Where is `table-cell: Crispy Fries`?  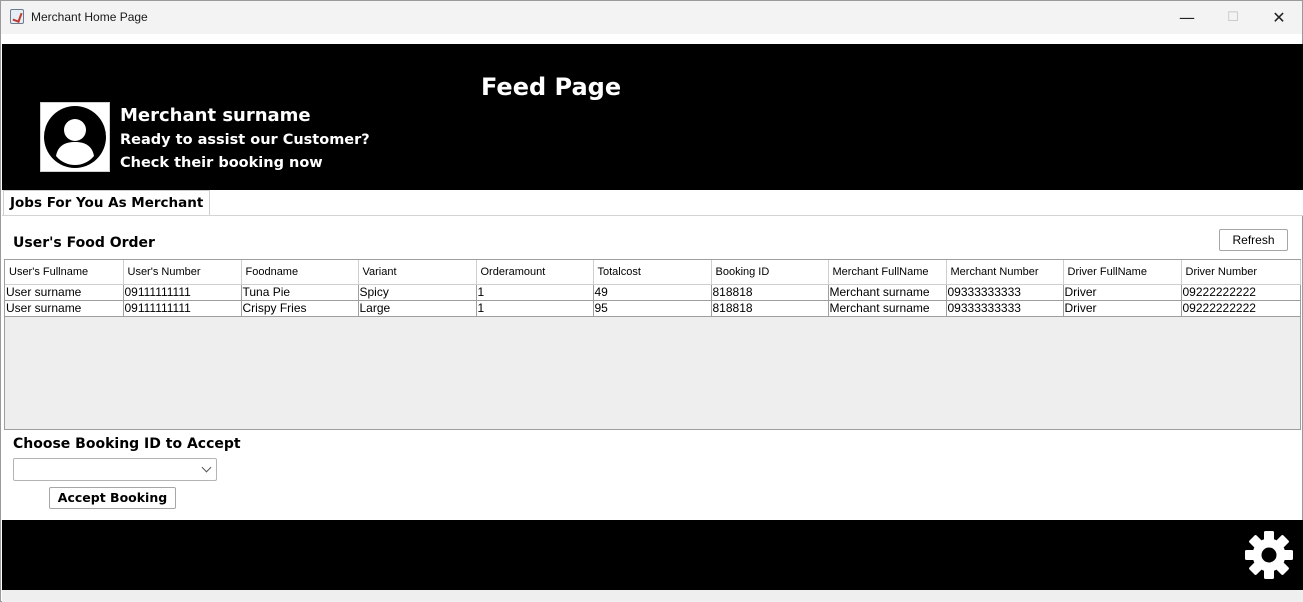
table-cell: Crispy Fries is located at coordinates (300, 308).